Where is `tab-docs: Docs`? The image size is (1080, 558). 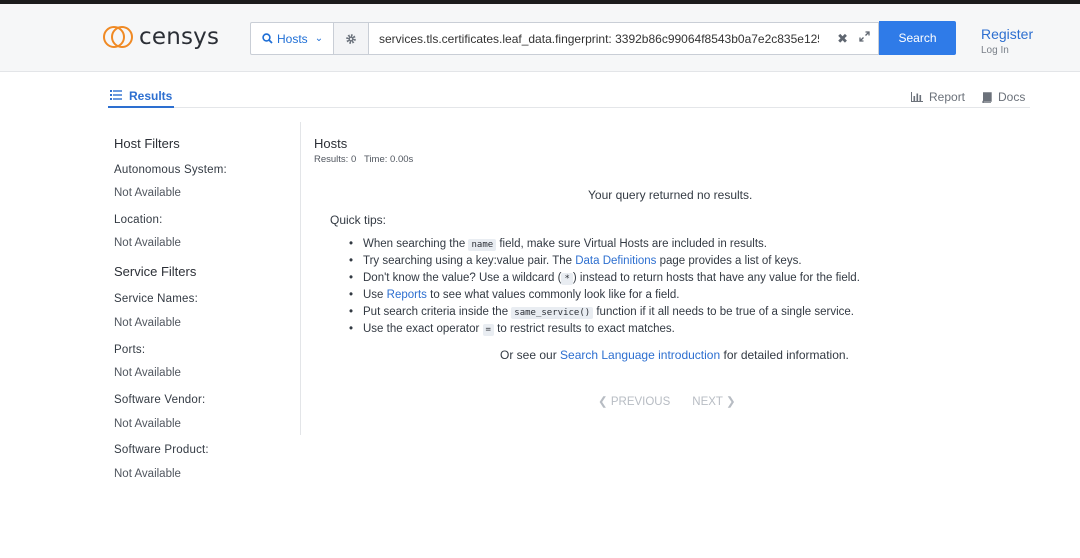
tab-docs: Docs is located at coordinates (1003, 97).